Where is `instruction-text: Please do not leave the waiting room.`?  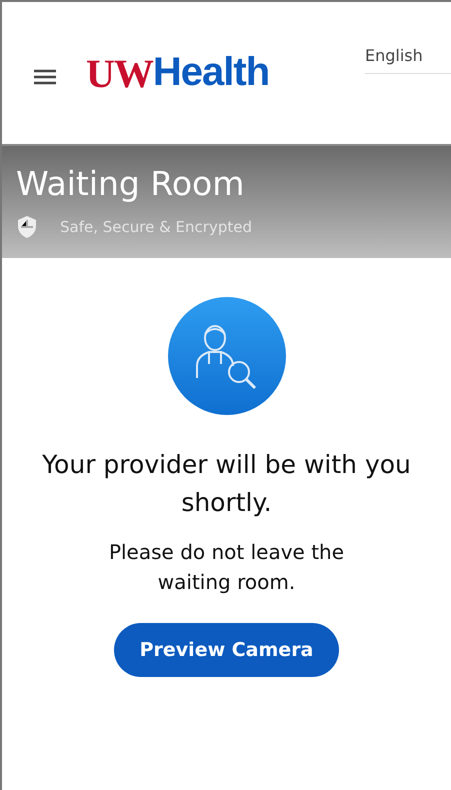
instruction-text: Please do not leave the waiting room. is located at coordinates (227, 567).